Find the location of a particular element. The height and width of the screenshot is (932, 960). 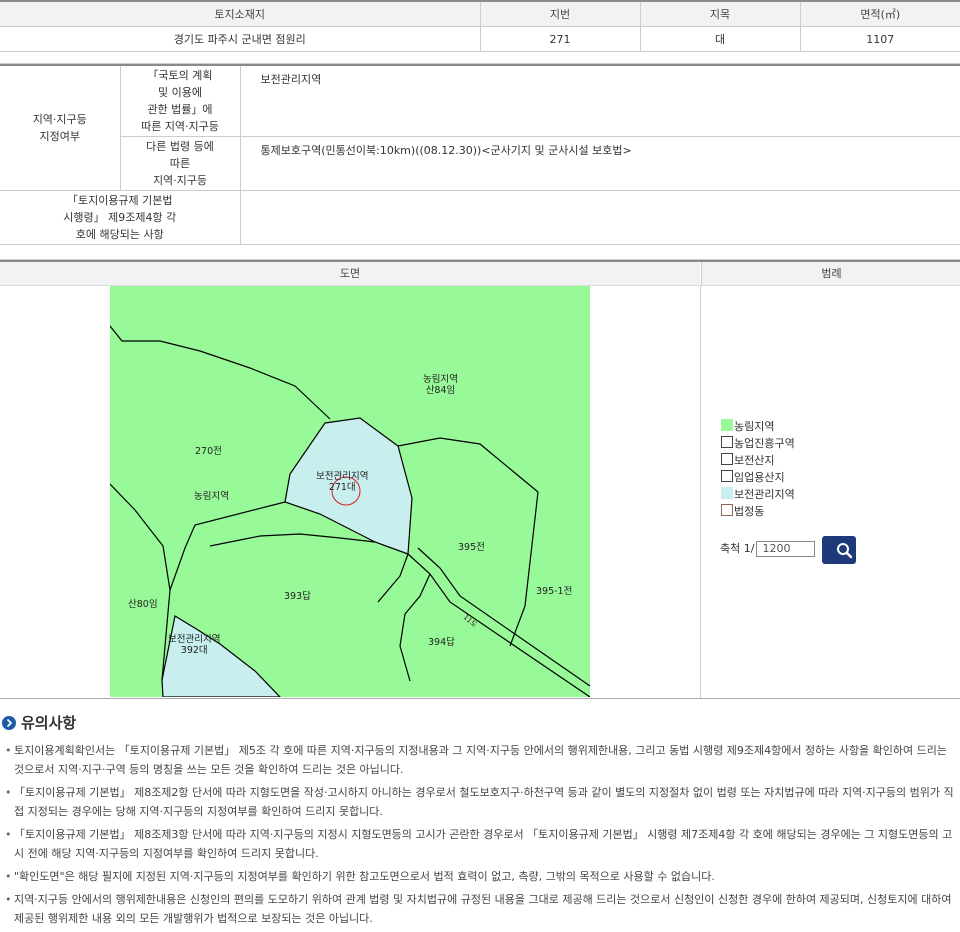

chevron-right-icon is located at coordinates (9, 723).